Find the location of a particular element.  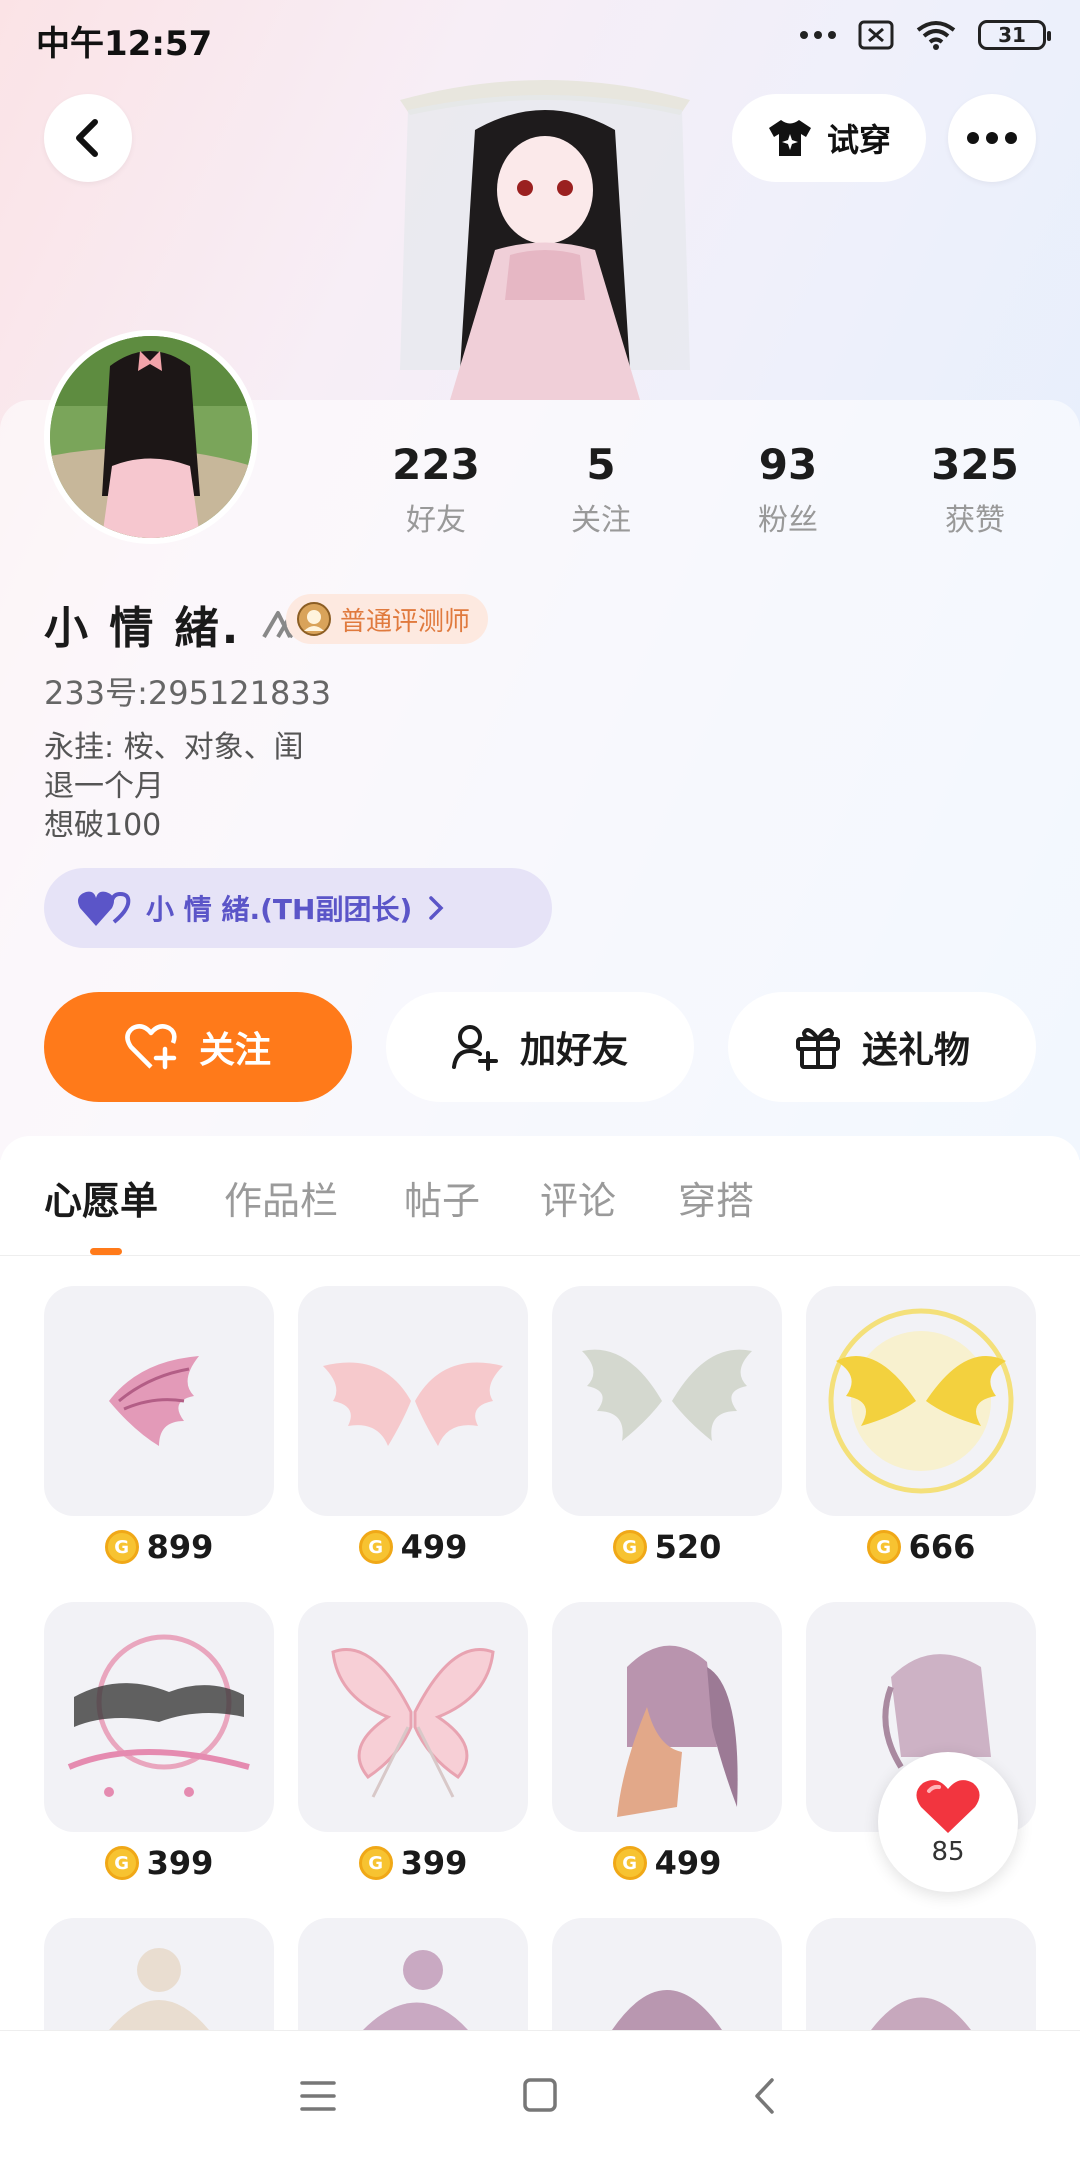

stat-fans: 93 粉丝 is located at coordinates (788, 489).